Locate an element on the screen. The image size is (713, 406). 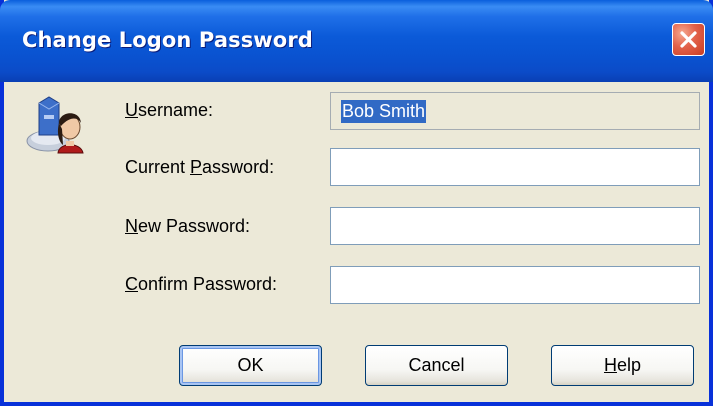
new-password-label: New Password: is located at coordinates (188, 226).